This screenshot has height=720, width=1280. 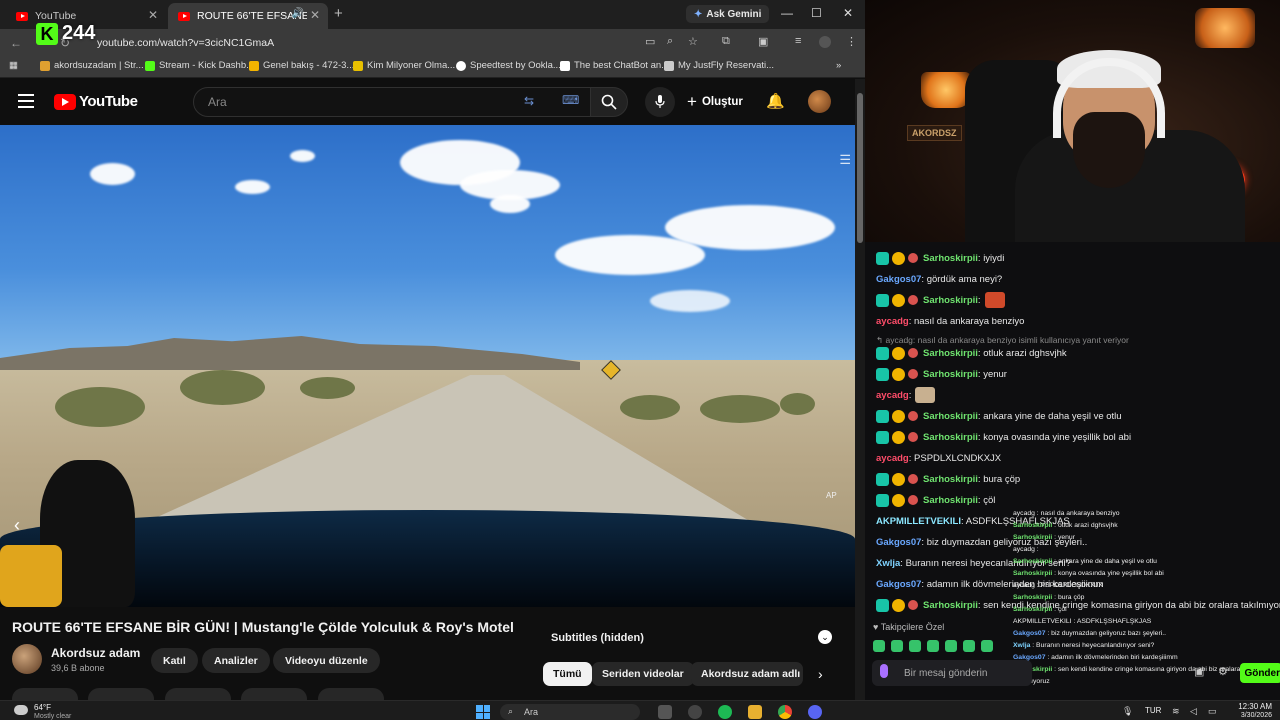 I want to click on chip-channel: Akordsuz adam adlı y, so click(x=747, y=674).